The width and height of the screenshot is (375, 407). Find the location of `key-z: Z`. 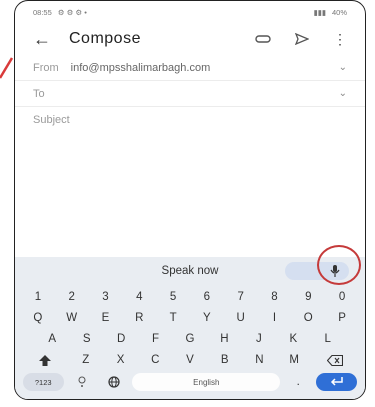

key-z: Z is located at coordinates (86, 360).